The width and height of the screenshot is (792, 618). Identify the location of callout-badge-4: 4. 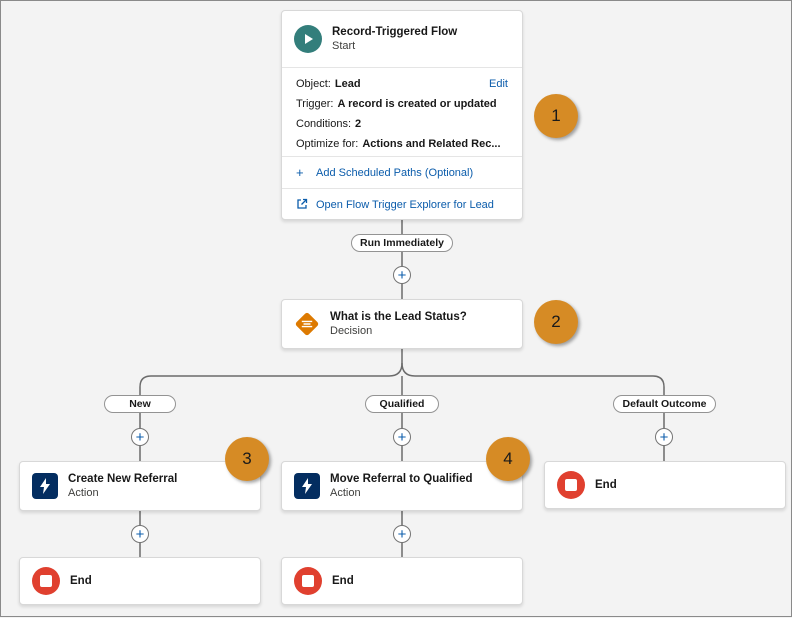
(508, 459).